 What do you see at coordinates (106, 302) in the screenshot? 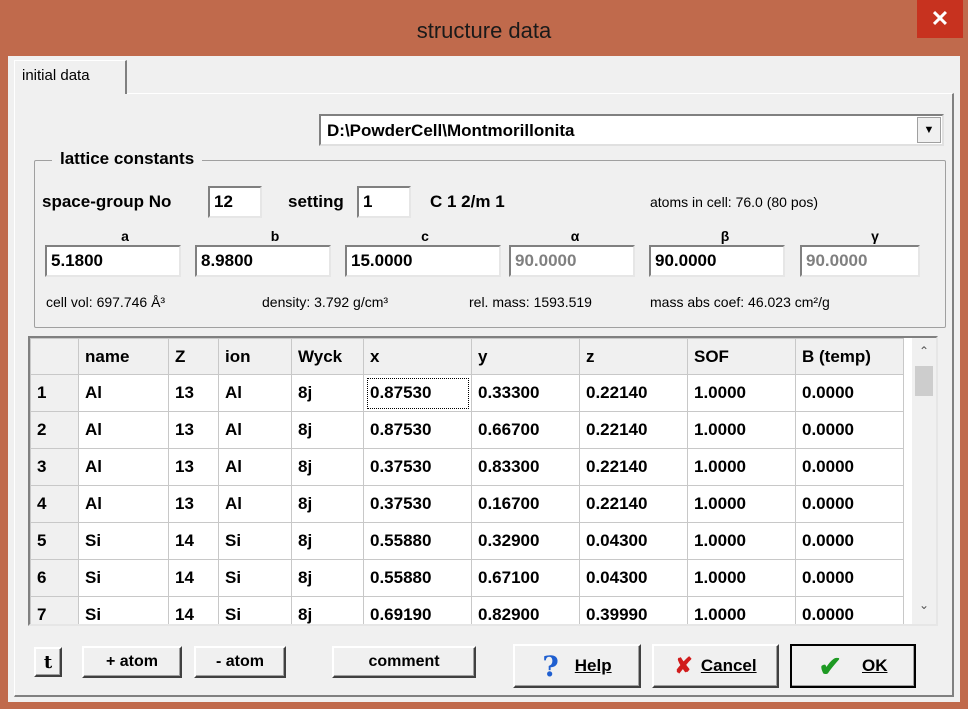
I see `cell-volume: cell vol: 697.746 Å³` at bounding box center [106, 302].